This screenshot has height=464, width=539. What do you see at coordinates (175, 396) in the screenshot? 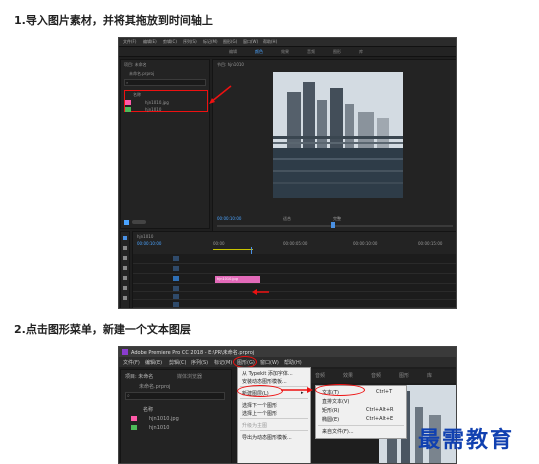
I see `project-search-input: ⌕` at bounding box center [175, 396].